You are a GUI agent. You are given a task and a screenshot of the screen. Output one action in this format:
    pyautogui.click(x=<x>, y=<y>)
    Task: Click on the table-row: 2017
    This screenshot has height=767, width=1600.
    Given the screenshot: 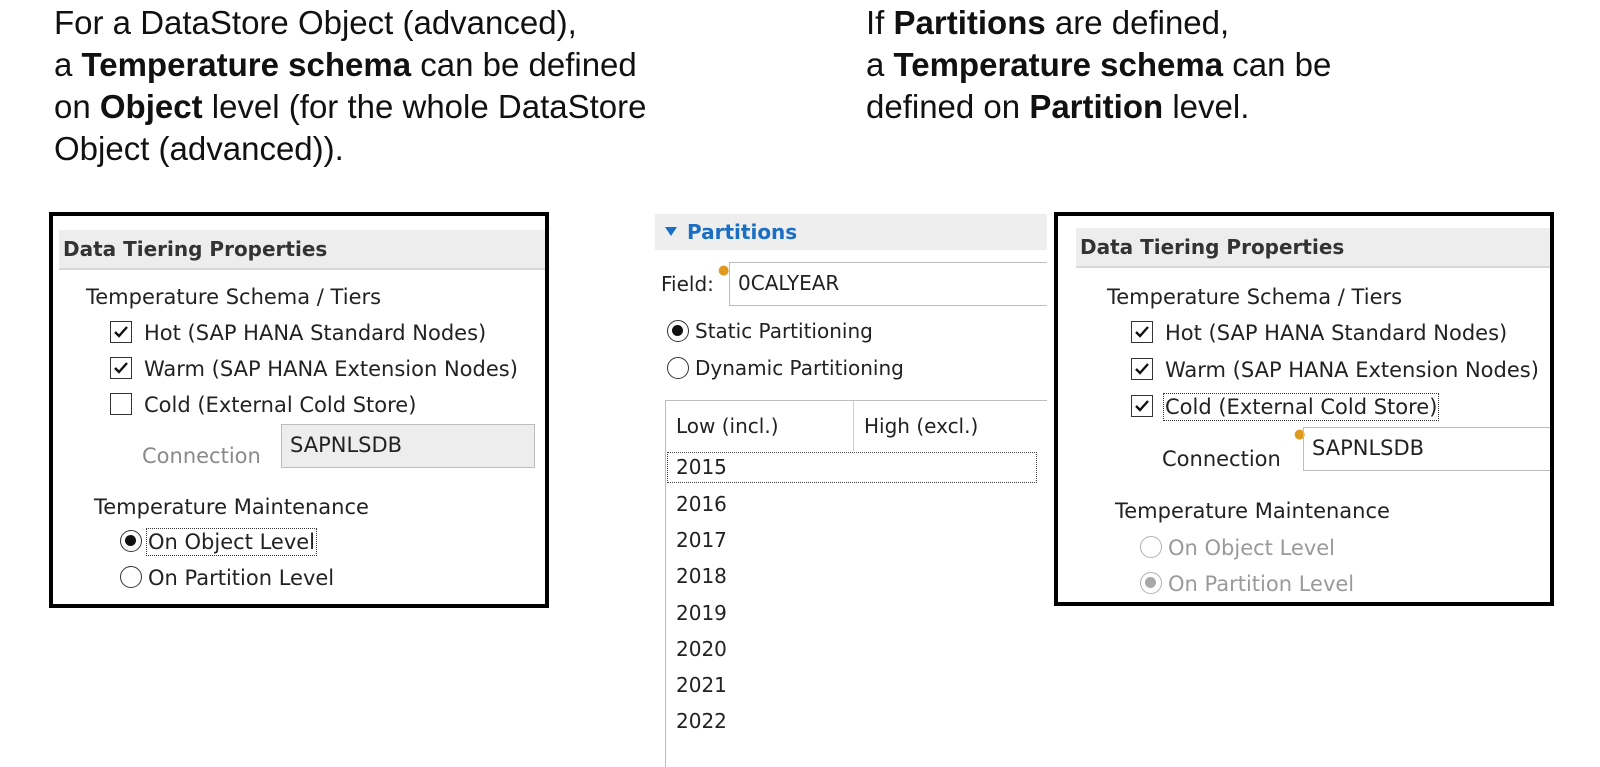 What is the action you would take?
    pyautogui.click(x=852, y=540)
    